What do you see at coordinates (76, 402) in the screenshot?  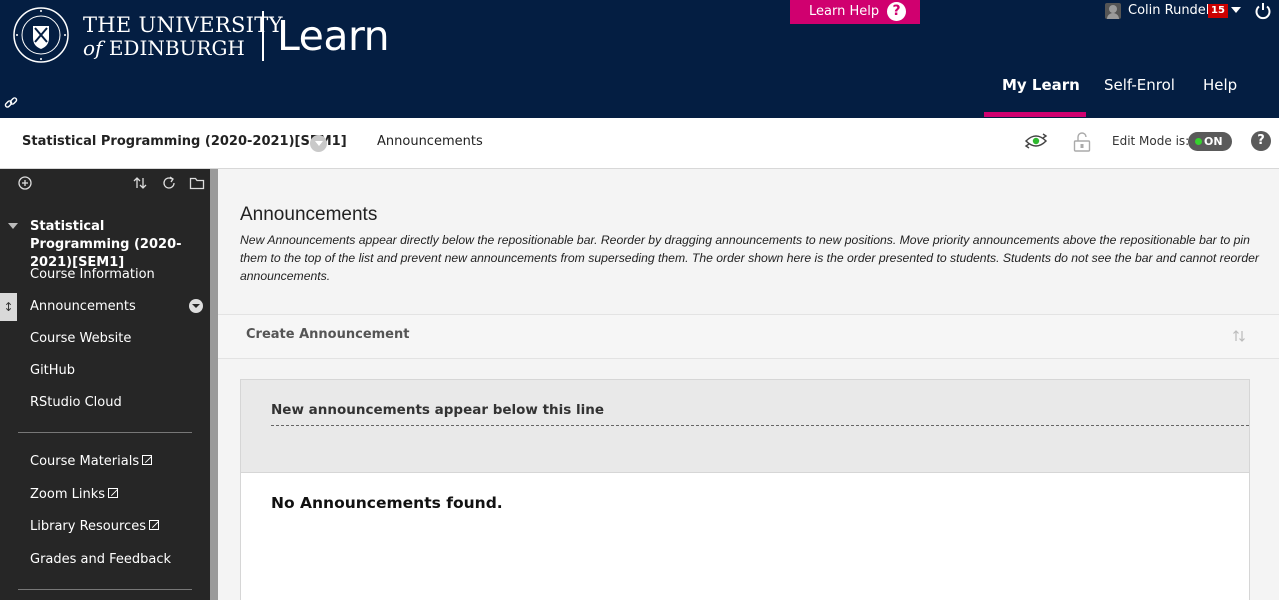 I see `sidebar-item-rstudio-cloud: RStudio Cloud` at bounding box center [76, 402].